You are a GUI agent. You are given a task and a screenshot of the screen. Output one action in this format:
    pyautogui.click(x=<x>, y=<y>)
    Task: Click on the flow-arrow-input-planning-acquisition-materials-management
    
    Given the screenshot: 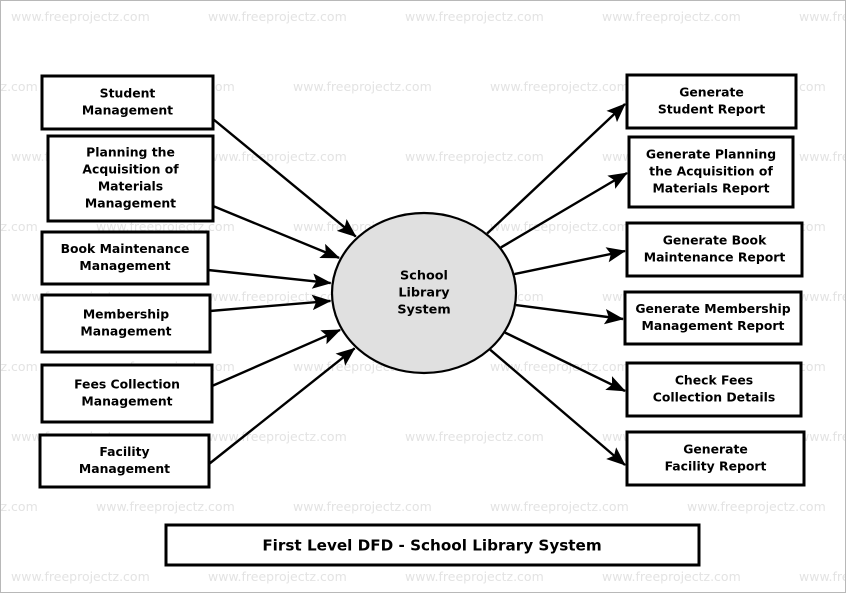 What is the action you would take?
    pyautogui.click(x=276, y=231)
    